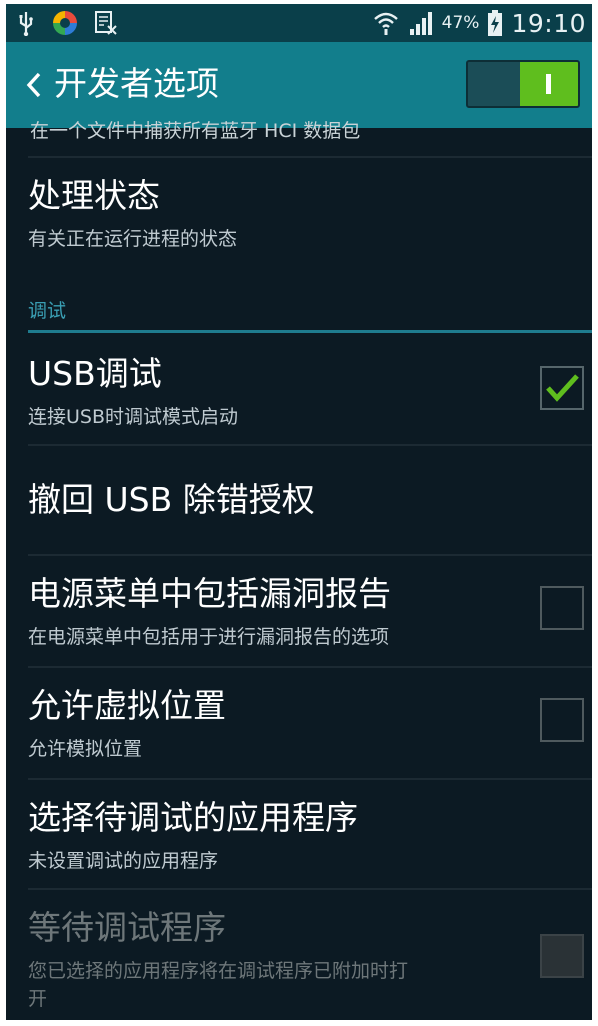 This screenshot has width=598, height=1026. I want to click on switch-thumb-on, so click(549, 84).